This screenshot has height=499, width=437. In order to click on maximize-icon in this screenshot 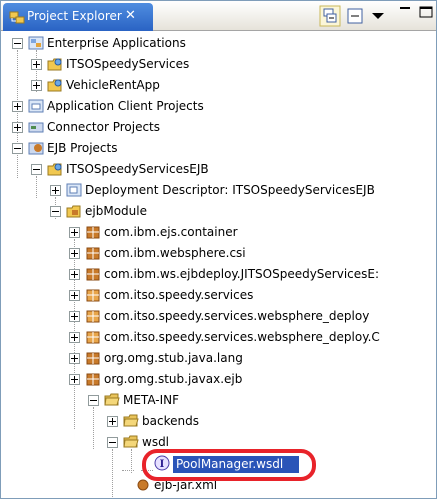, I will do `click(426, 12)`.